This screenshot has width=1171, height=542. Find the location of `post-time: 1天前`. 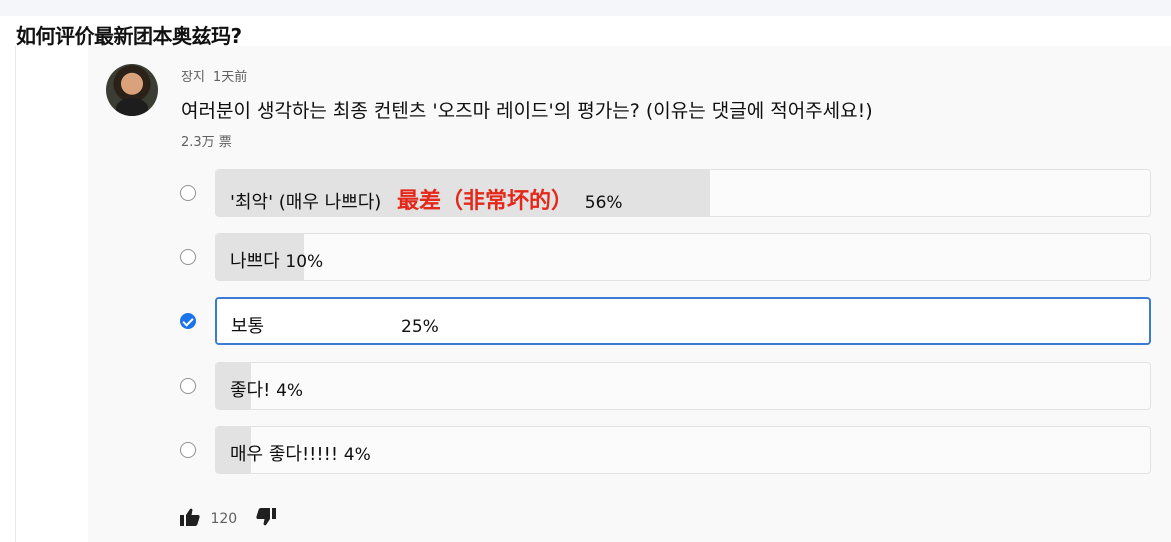

post-time: 1天前 is located at coordinates (230, 77).